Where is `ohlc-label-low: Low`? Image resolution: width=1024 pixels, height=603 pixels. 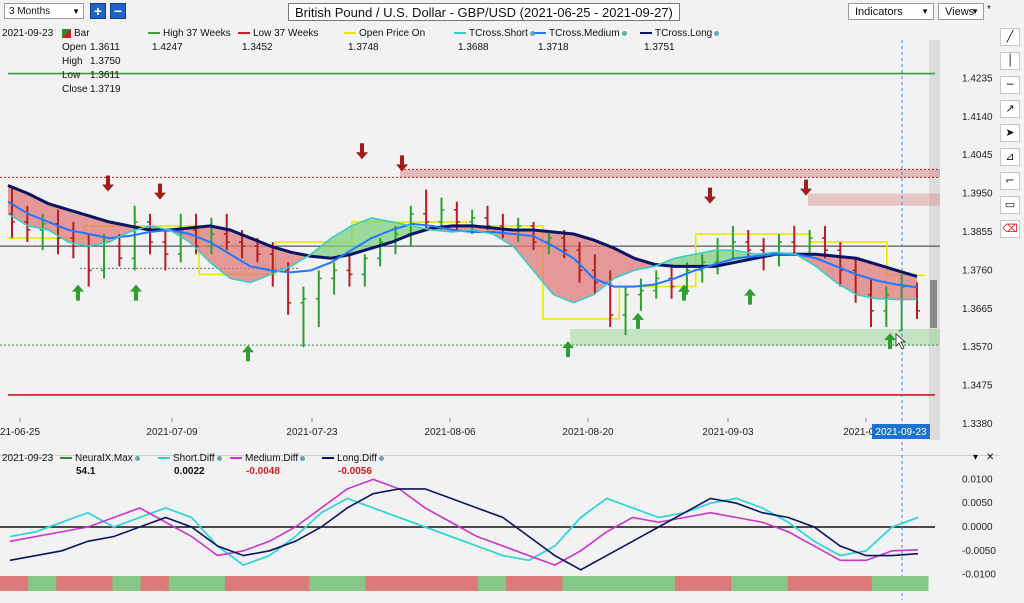 ohlc-label-low: Low is located at coordinates (71, 75).